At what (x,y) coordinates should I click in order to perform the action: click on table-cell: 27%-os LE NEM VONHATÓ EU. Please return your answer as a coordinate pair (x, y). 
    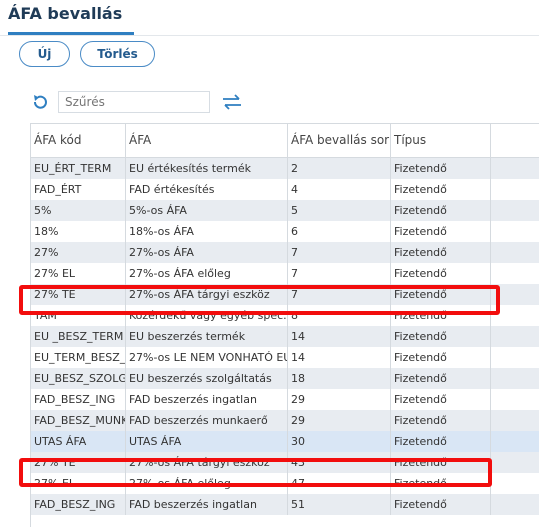
    Looking at the image, I should click on (207, 357).